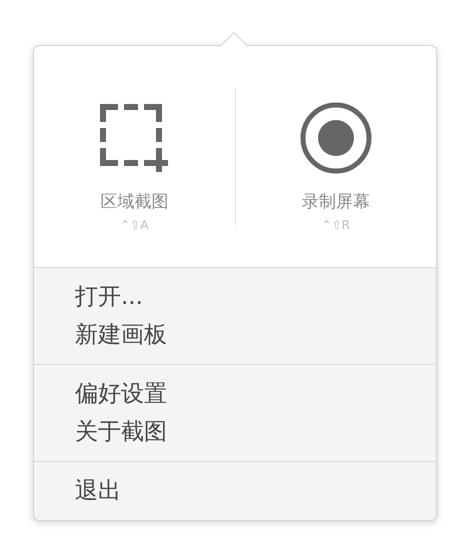 Image resolution: width=470 pixels, height=560 pixels. Describe the element at coordinates (336, 225) in the screenshot. I see `shortcut-label: ⌃⇧R` at that location.